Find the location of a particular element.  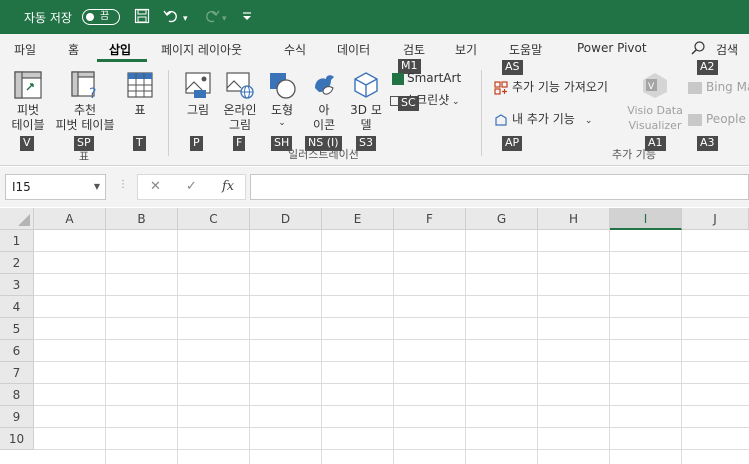

column-header-c: C is located at coordinates (214, 219).